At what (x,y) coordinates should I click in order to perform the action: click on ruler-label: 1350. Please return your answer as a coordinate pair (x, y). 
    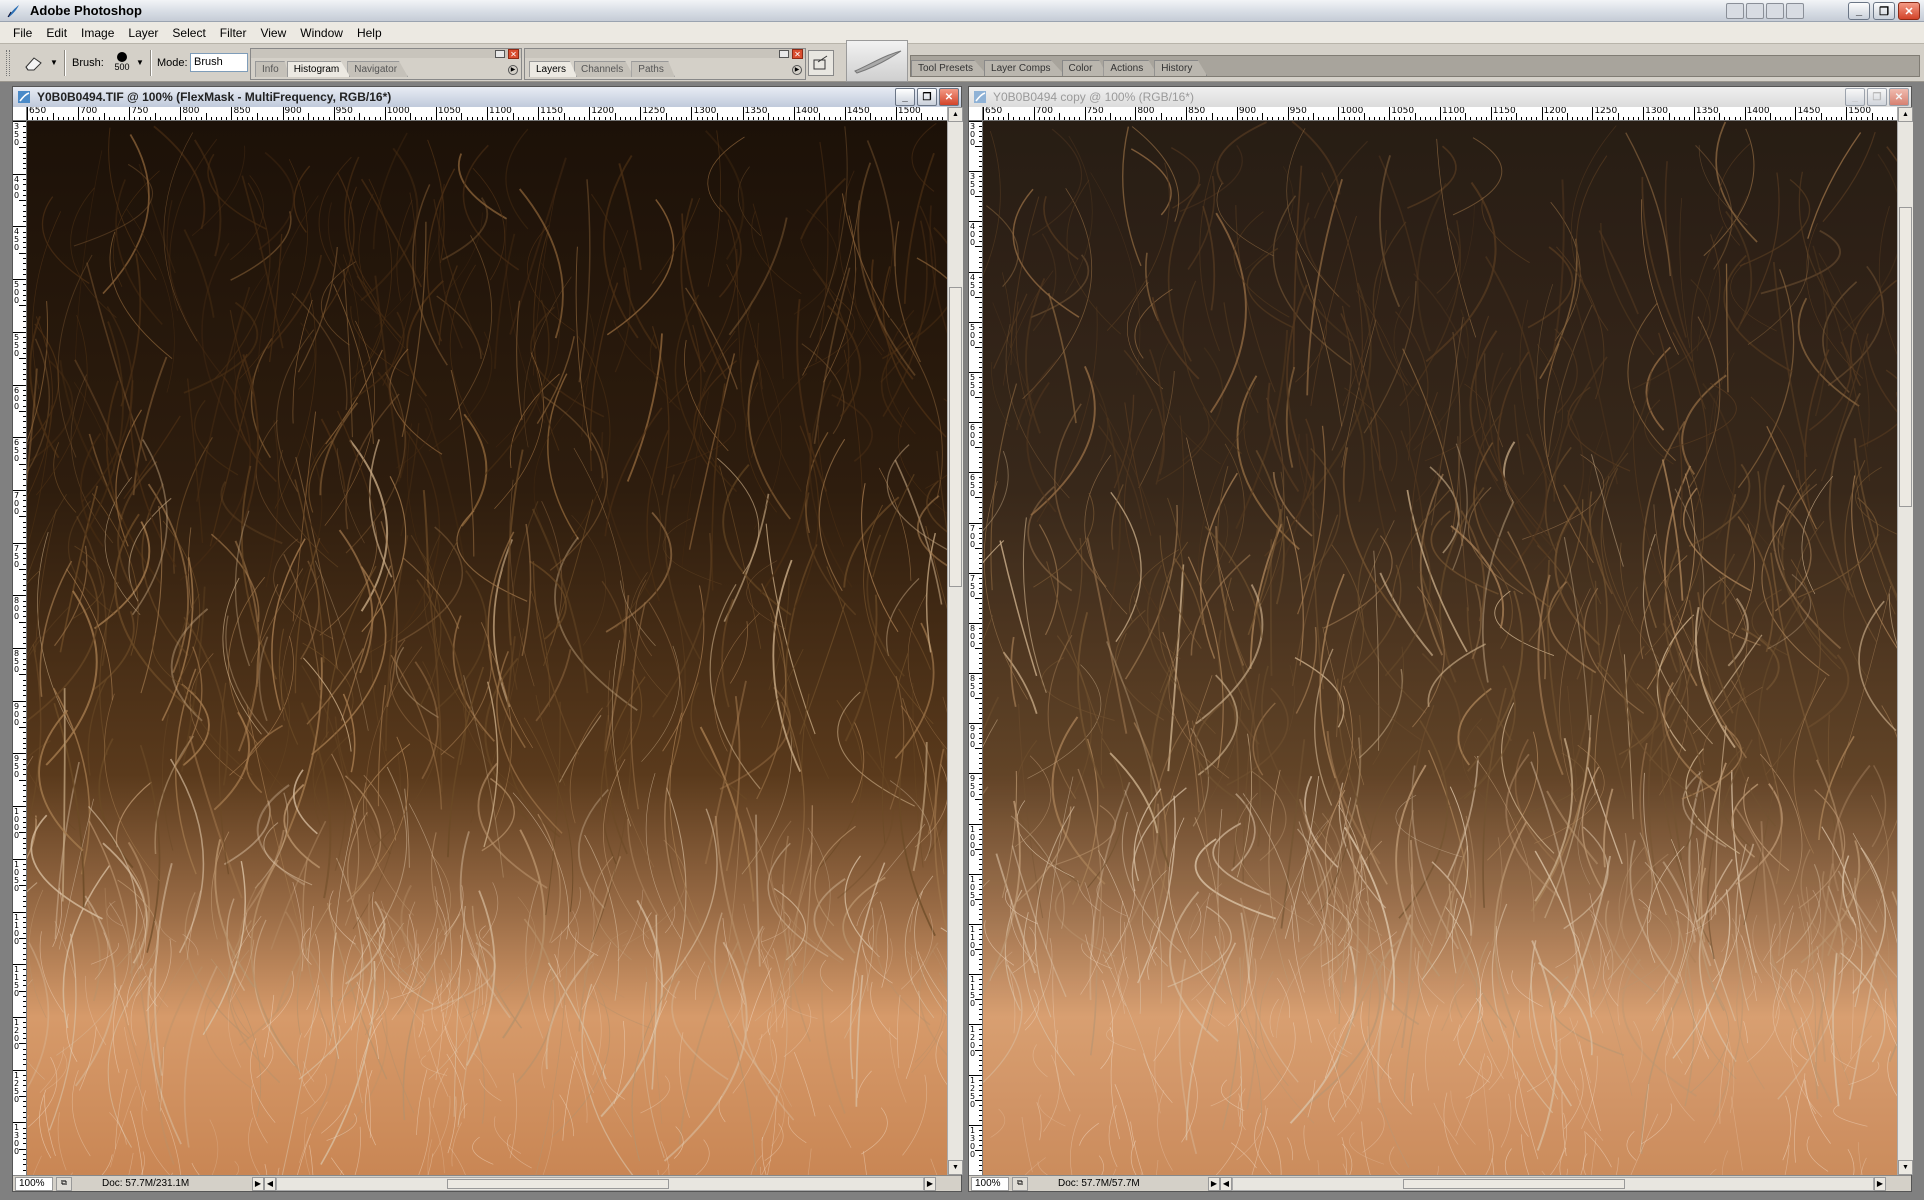
    Looking at the image, I should click on (756, 111).